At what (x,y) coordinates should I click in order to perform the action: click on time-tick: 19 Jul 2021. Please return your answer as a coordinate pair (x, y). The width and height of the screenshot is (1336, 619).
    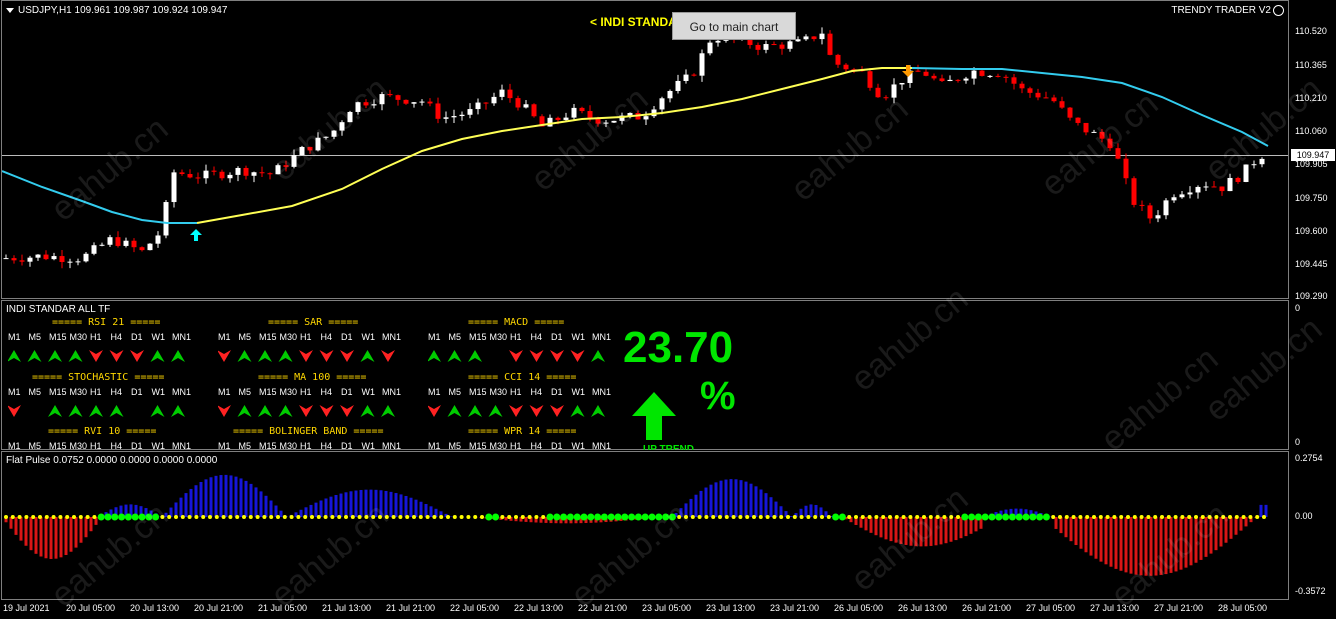
    Looking at the image, I should click on (26, 608).